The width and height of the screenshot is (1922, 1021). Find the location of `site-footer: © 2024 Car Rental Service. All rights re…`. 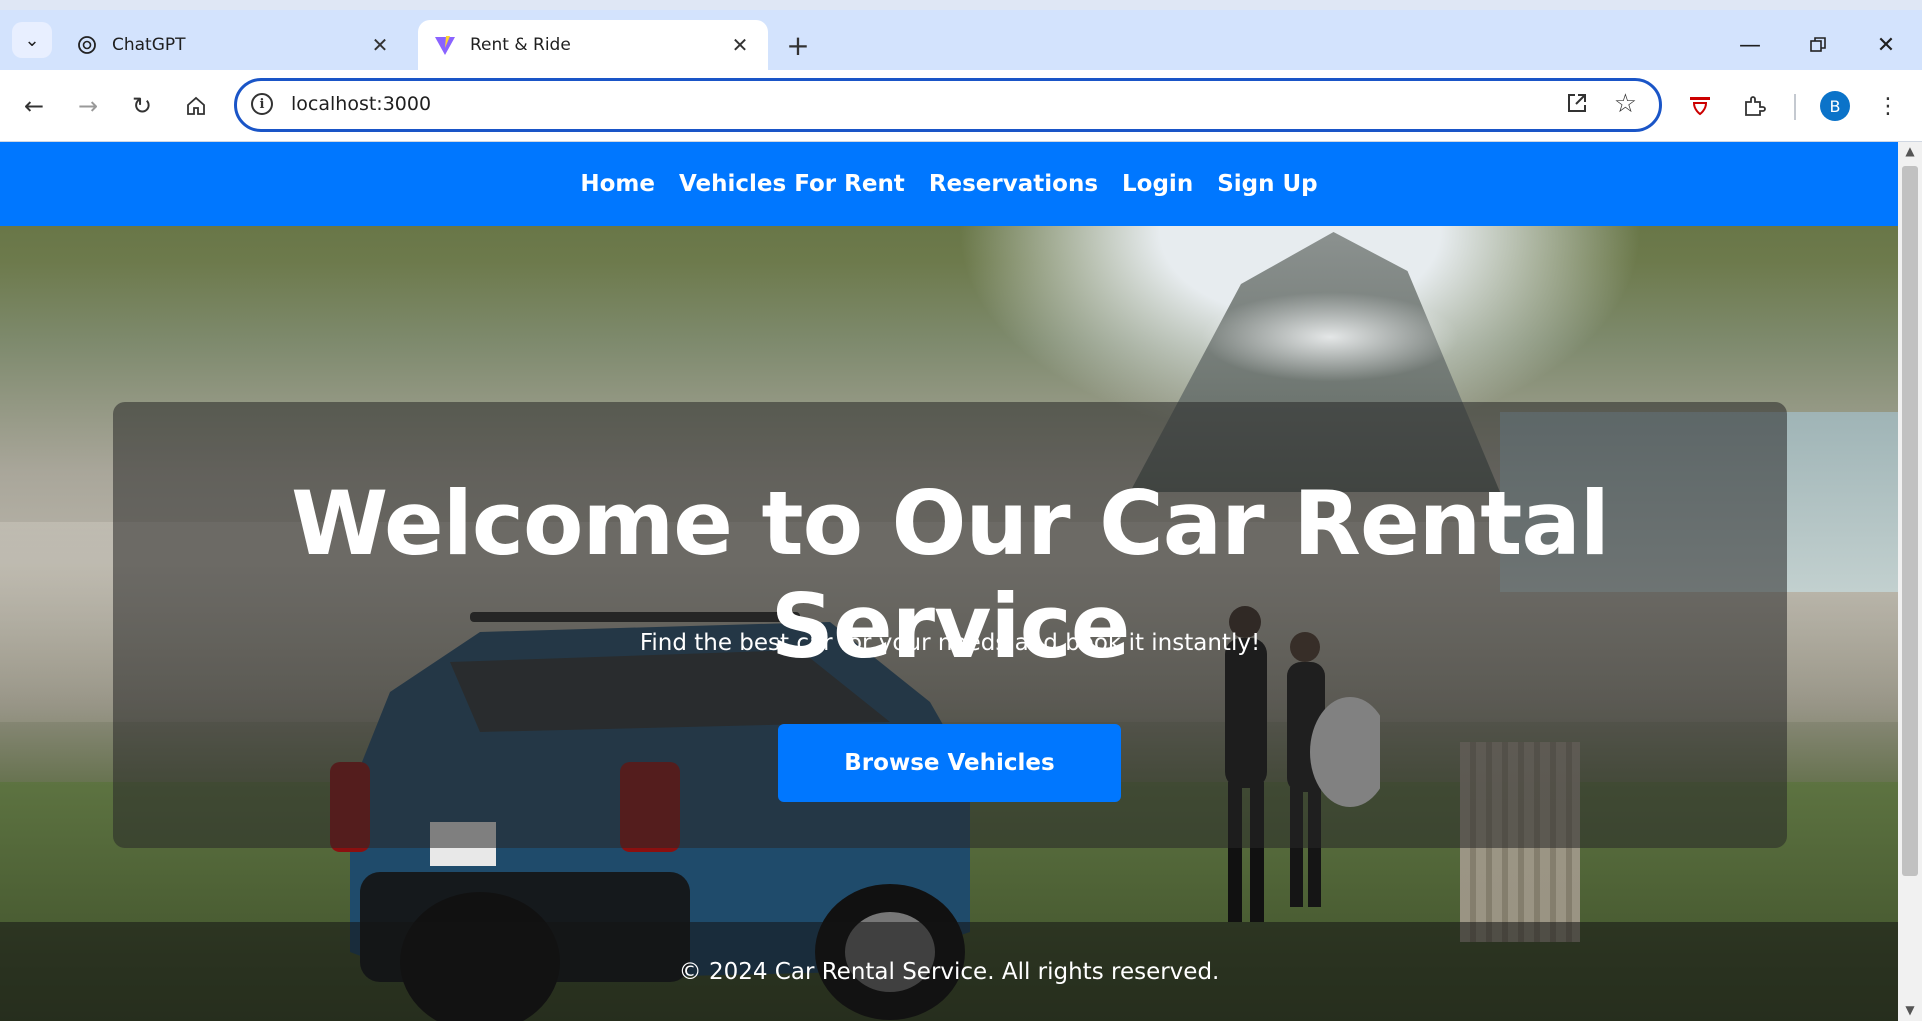

site-footer: © 2024 Car Rental Service. All rights re… is located at coordinates (949, 971).